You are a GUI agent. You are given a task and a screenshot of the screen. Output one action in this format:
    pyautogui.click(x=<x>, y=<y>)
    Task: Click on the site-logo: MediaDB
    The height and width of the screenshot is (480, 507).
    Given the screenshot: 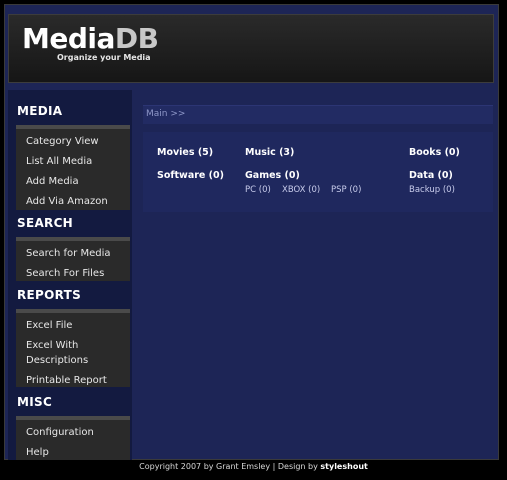 What is the action you would take?
    pyautogui.click(x=90, y=39)
    